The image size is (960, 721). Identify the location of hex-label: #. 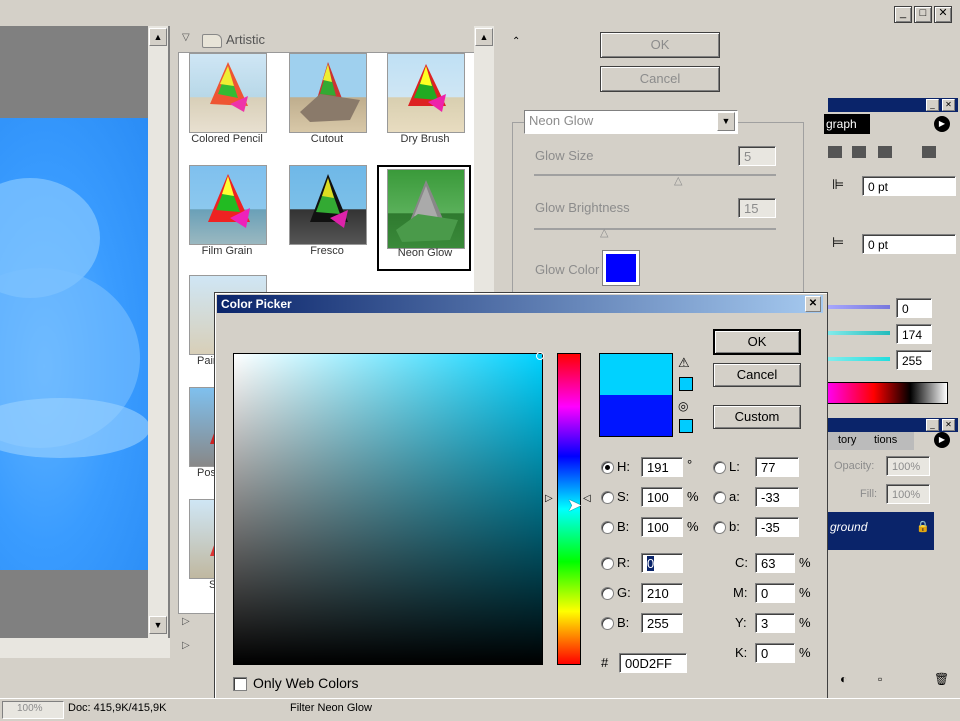
(605, 662).